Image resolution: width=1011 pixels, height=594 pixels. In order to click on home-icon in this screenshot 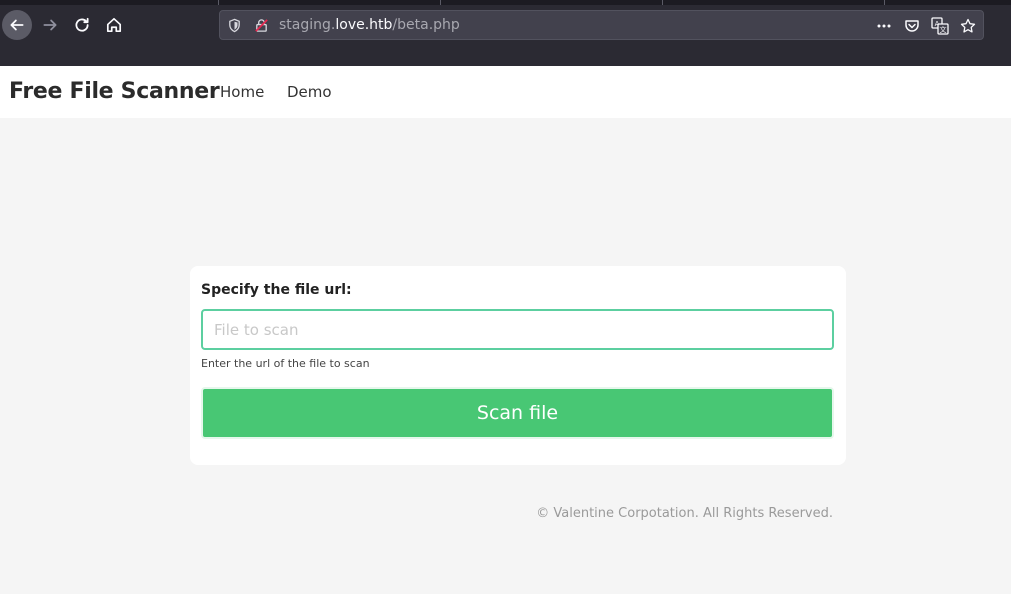, I will do `click(114, 25)`.